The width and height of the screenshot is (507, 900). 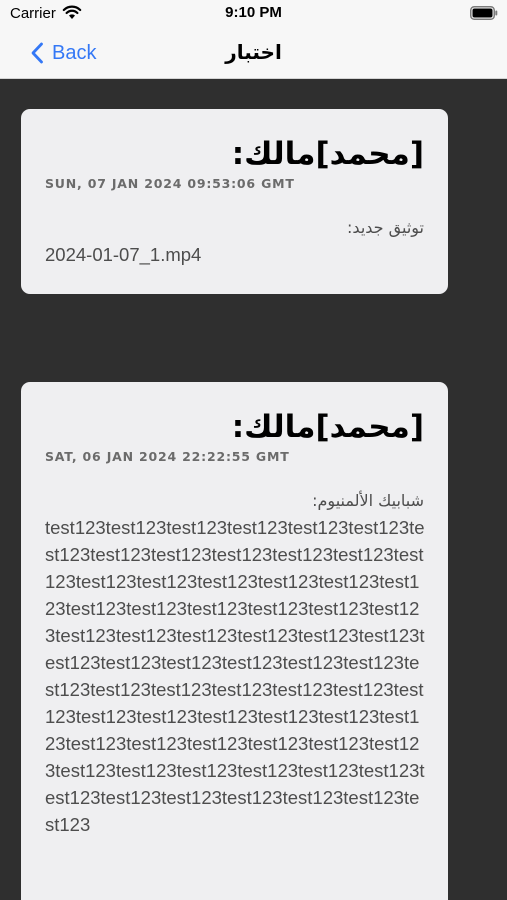 I want to click on message-text: 2024-01-07_1.mp4, so click(x=123, y=254).